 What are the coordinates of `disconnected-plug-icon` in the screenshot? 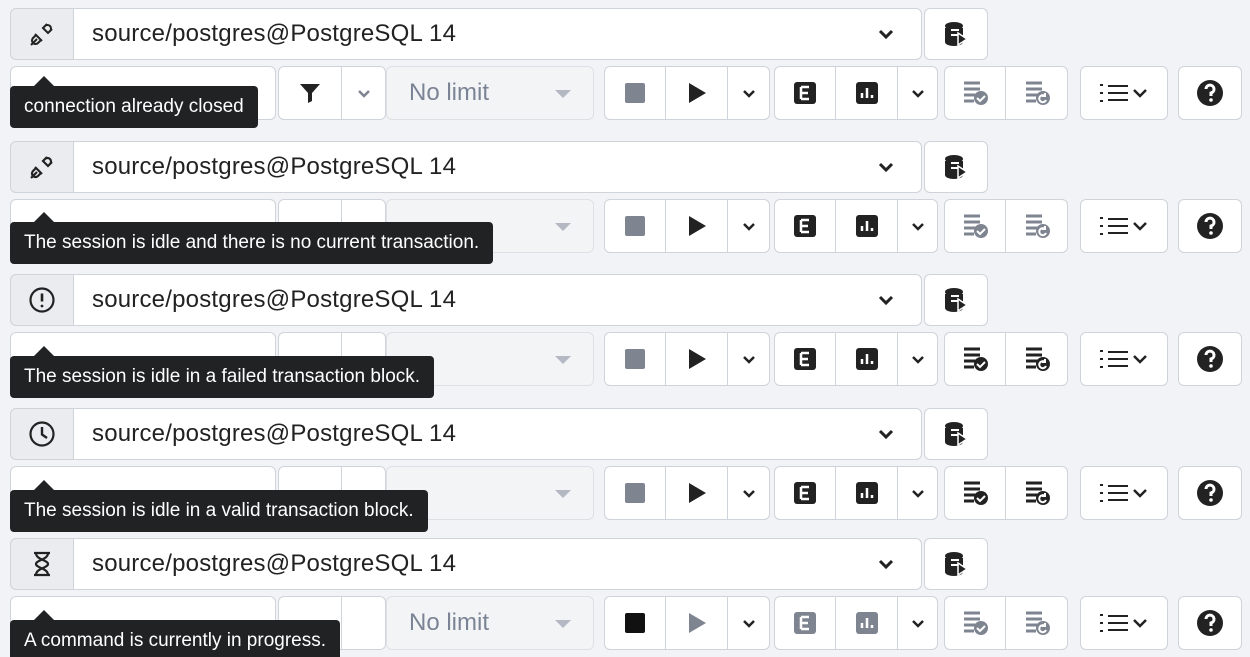 It's located at (41, 34).